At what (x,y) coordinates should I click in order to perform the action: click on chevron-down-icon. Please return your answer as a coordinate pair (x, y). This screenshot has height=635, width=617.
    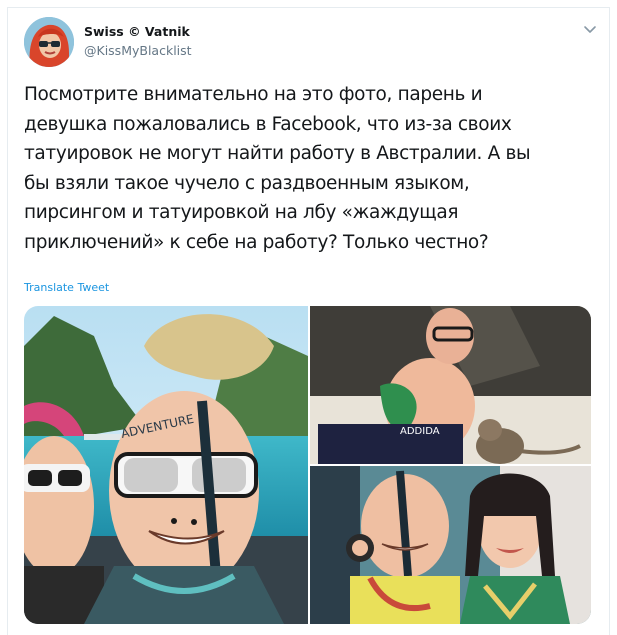
    Looking at the image, I should click on (590, 29).